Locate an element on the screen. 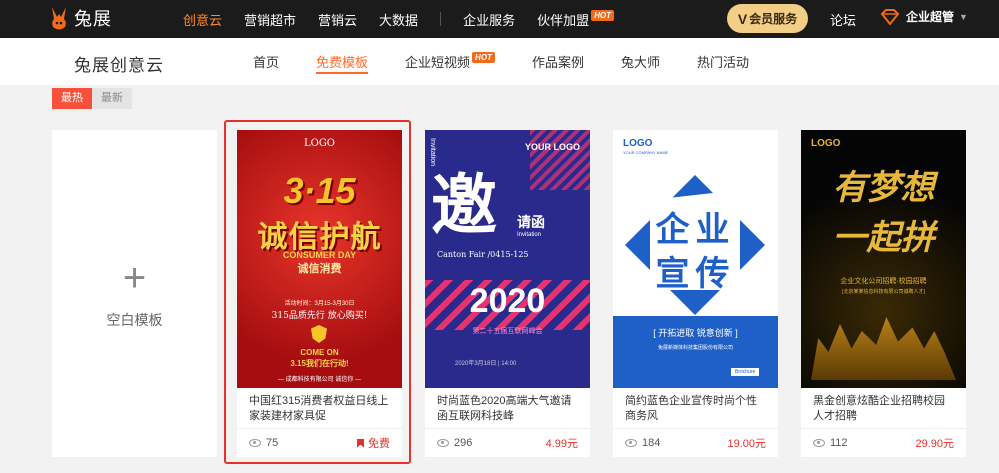 Image resolution: width=999 pixels, height=473 pixels. topnav-item-marketing-market: 营销超市 is located at coordinates (270, 19).